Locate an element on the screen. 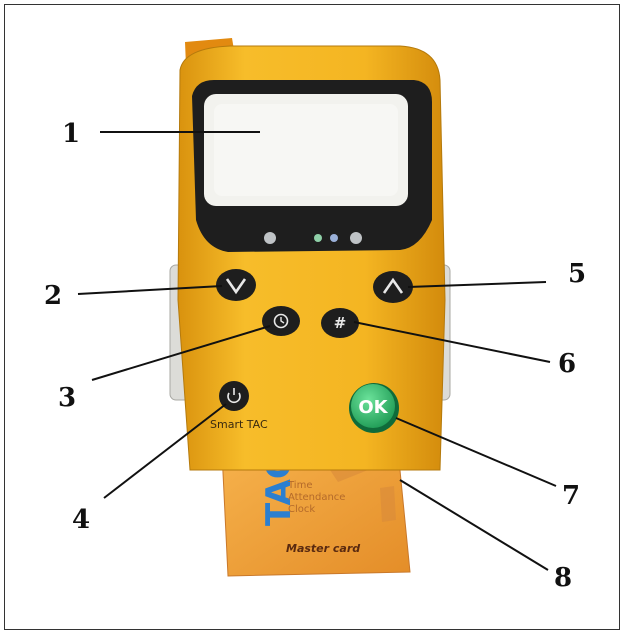 This screenshot has width=626, height=636. callout-3: 3 is located at coordinates (67, 398).